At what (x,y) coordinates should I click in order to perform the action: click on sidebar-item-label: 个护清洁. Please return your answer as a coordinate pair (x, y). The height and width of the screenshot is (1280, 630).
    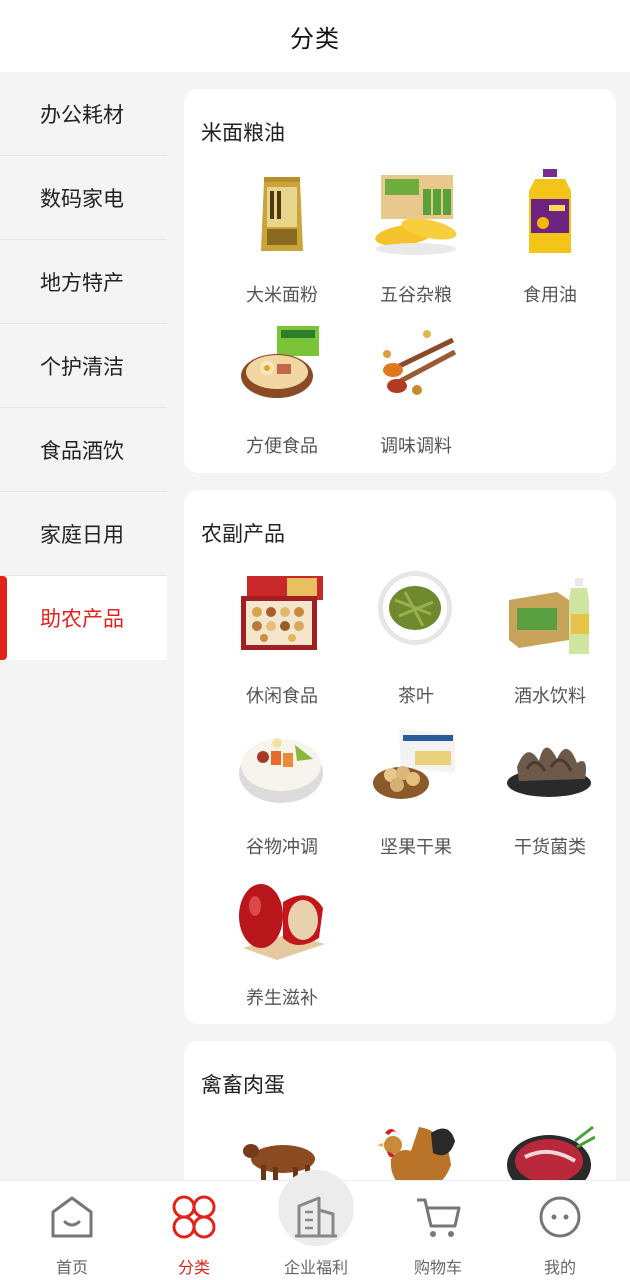
    Looking at the image, I should click on (82, 366).